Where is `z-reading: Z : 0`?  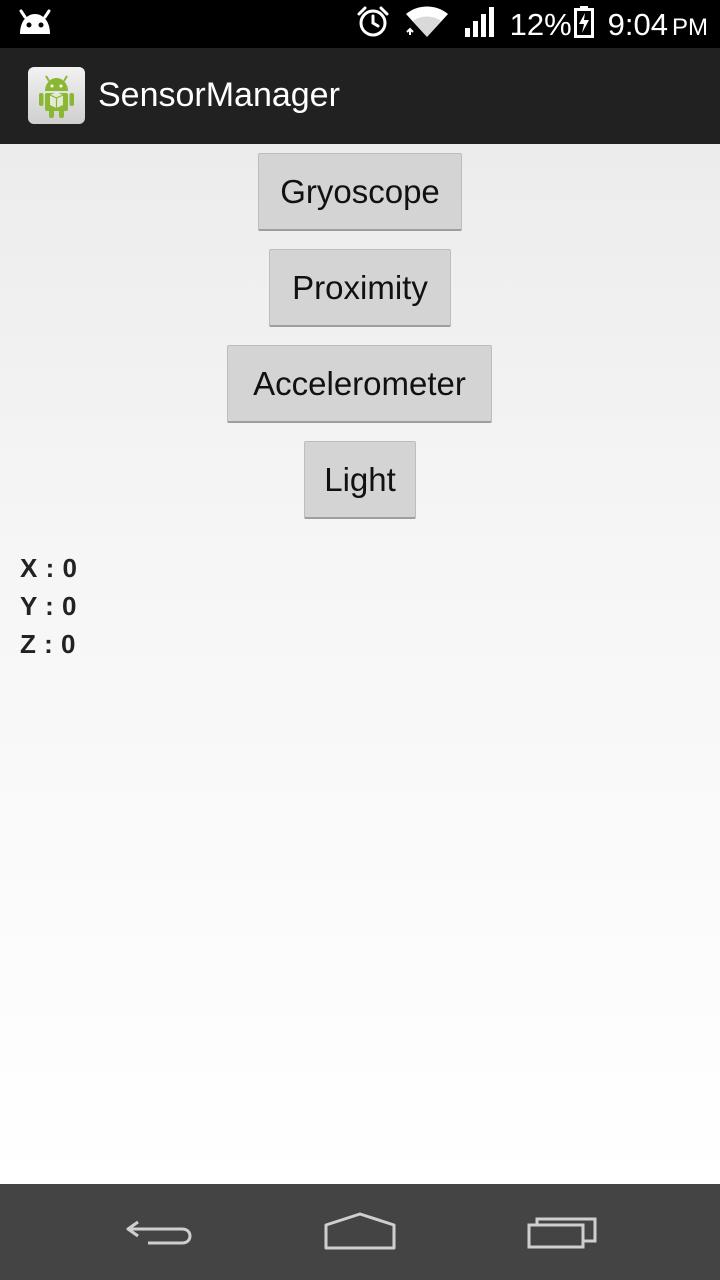 z-reading: Z : 0 is located at coordinates (48, 644).